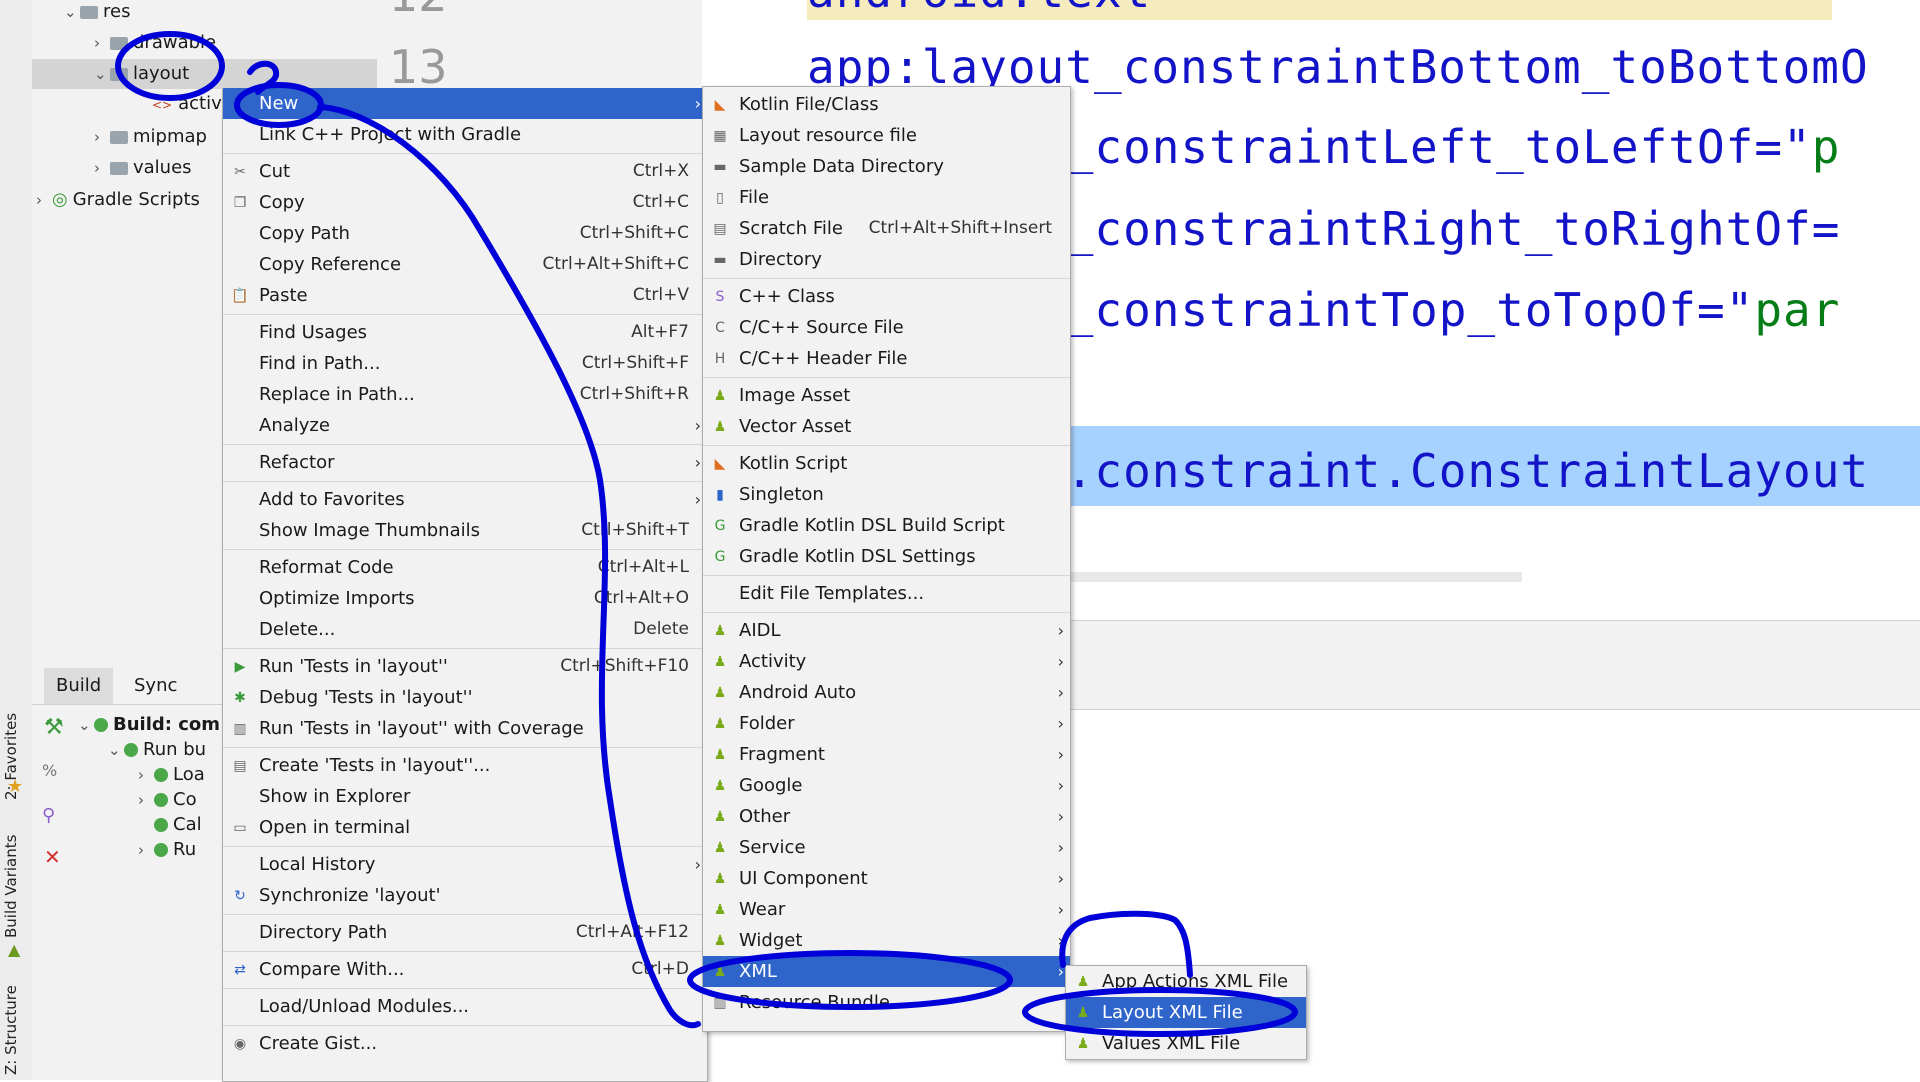  What do you see at coordinates (97, 13) in the screenshot?
I see `tree-item-res: ⌄ res` at bounding box center [97, 13].